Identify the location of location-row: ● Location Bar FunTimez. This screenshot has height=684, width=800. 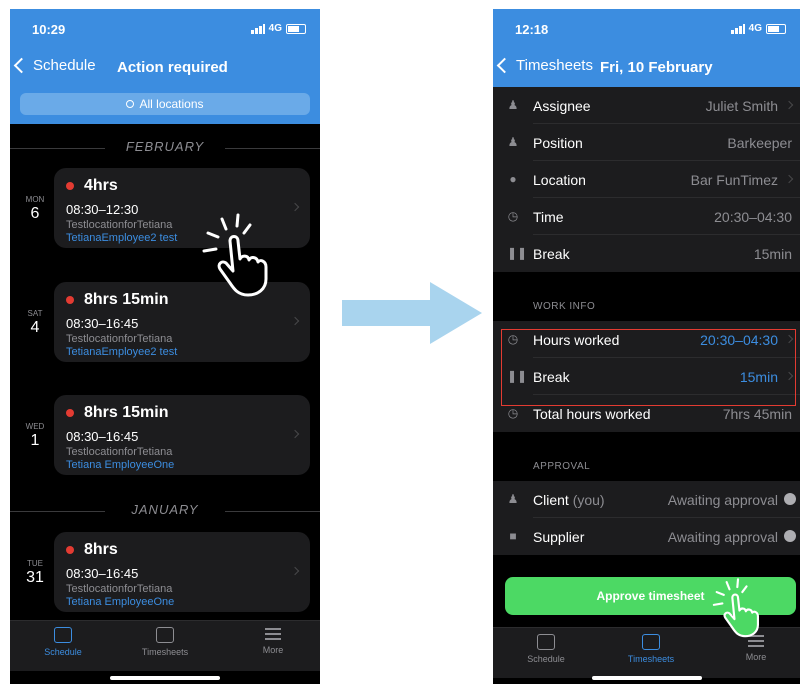
(646, 179).